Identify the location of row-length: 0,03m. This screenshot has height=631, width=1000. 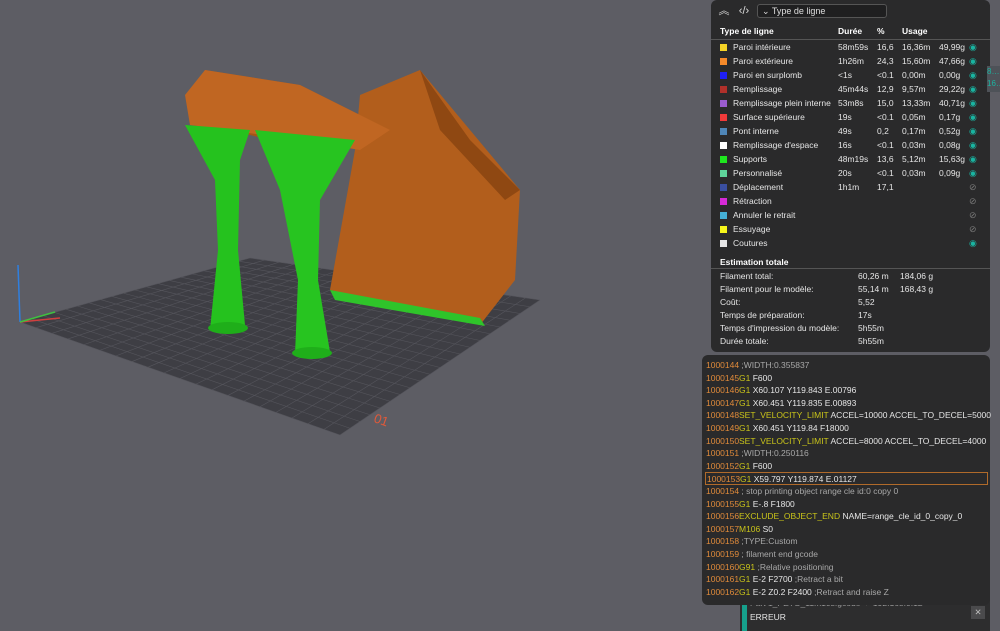
(914, 145).